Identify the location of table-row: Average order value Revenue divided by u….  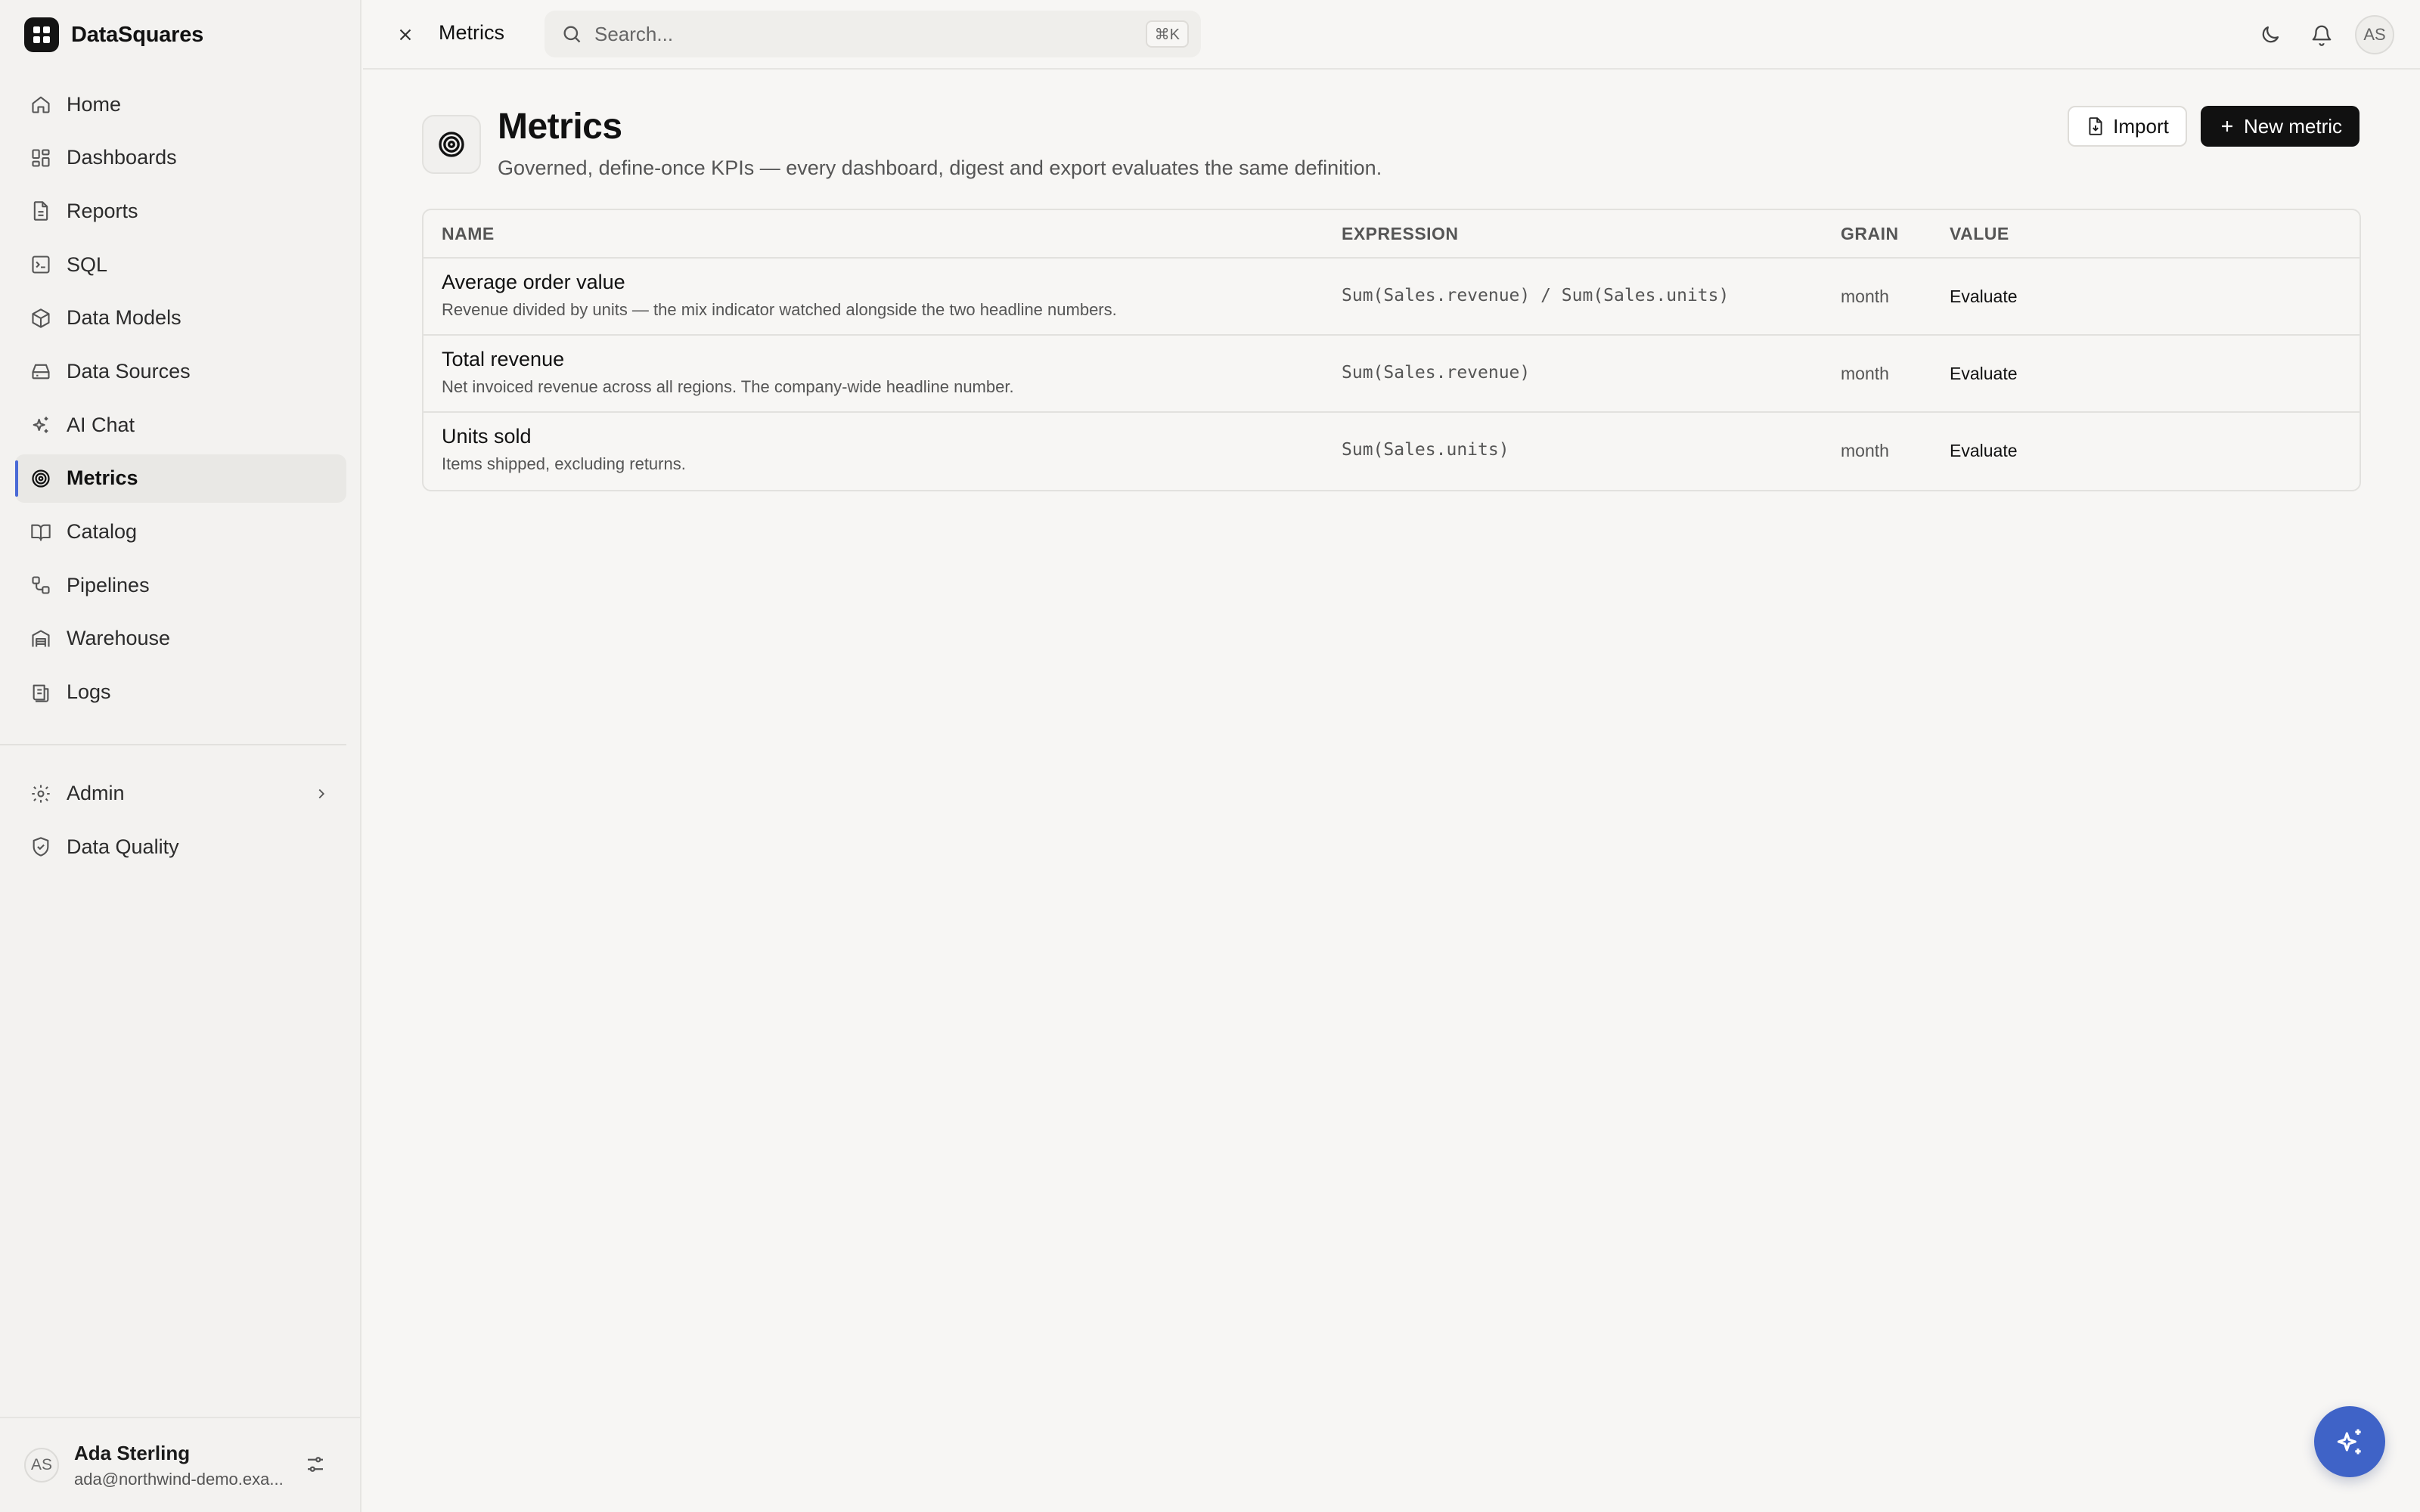
(1392, 297).